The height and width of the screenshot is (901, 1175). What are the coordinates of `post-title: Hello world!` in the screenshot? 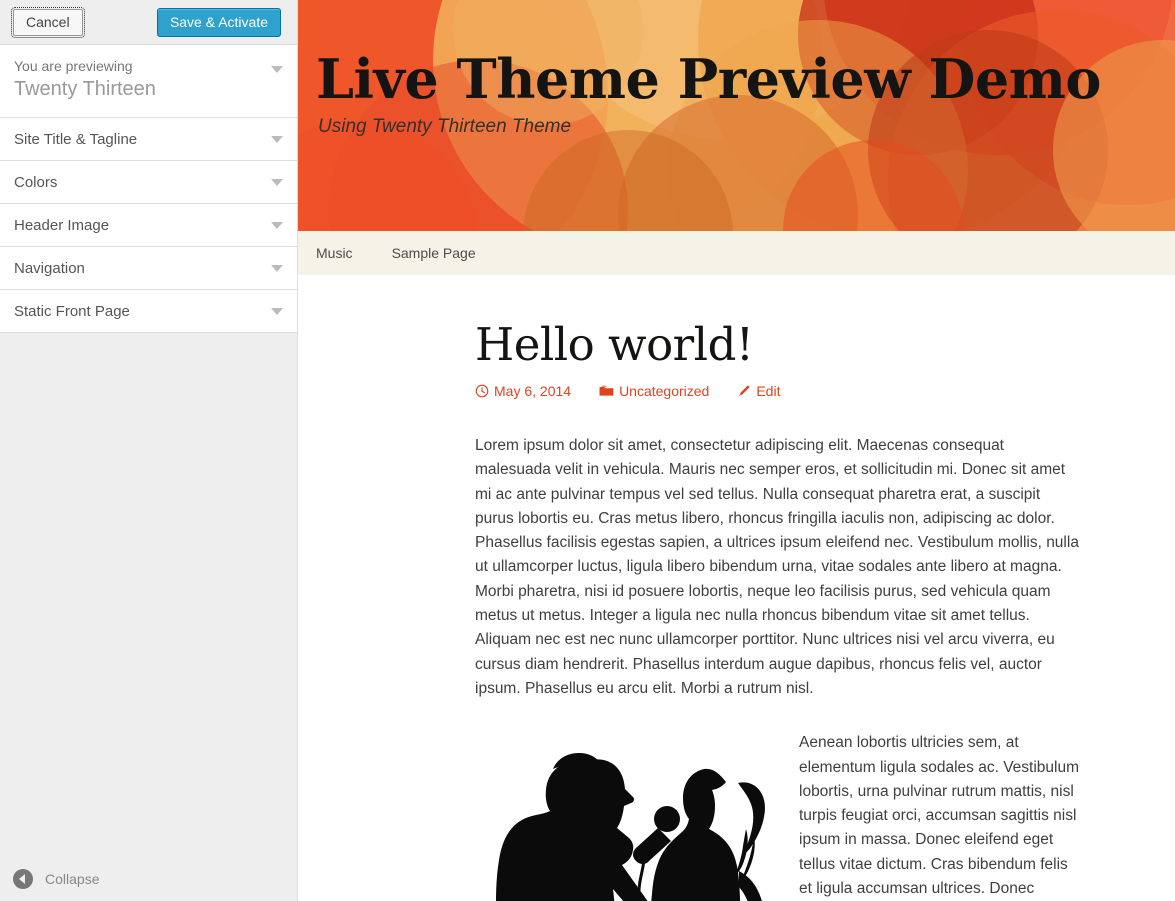 It's located at (777, 345).